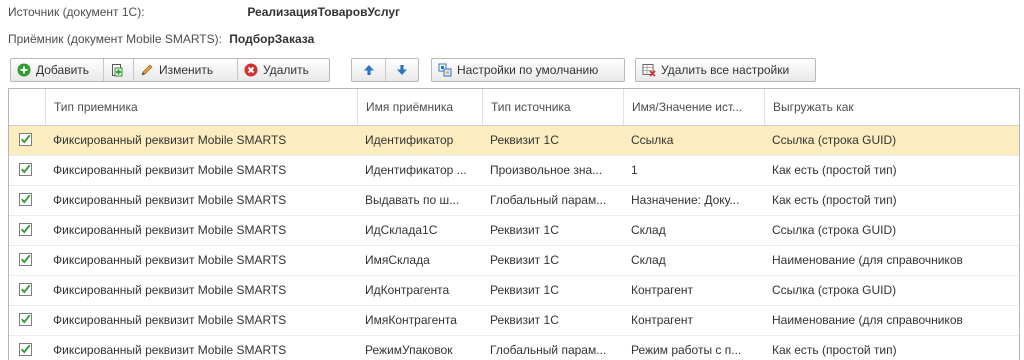  What do you see at coordinates (649, 70) in the screenshot?
I see `clear-table-icon` at bounding box center [649, 70].